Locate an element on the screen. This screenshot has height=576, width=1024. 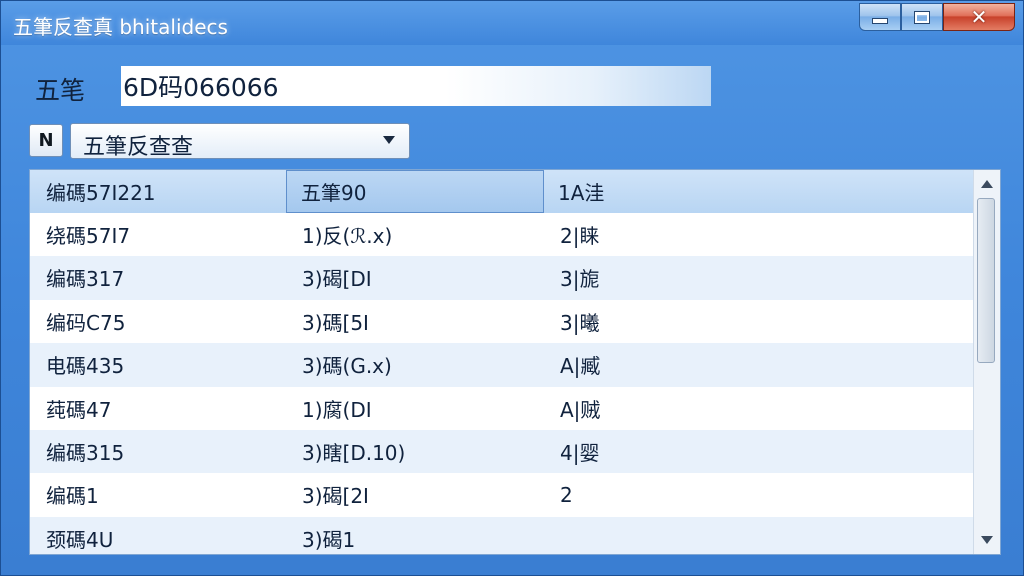
table-row: 绕碼57I7 1)反(ℛ.x) 2|睐 is located at coordinates (502, 235).